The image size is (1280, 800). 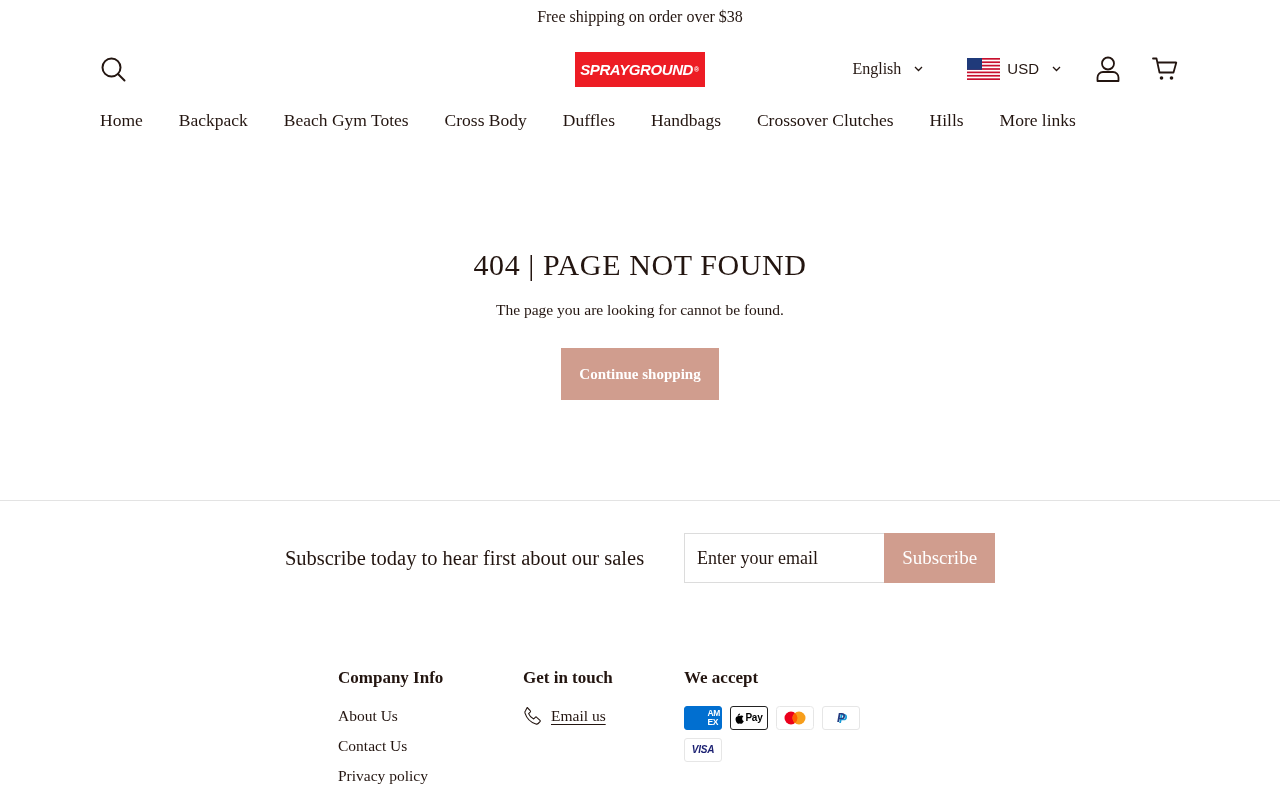 What do you see at coordinates (383, 776) in the screenshot?
I see `footer-link: Privacy policy` at bounding box center [383, 776].